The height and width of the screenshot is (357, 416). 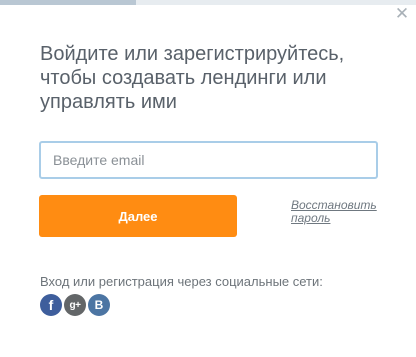 I want to click on google-plus-icon: g+, so click(x=75, y=305).